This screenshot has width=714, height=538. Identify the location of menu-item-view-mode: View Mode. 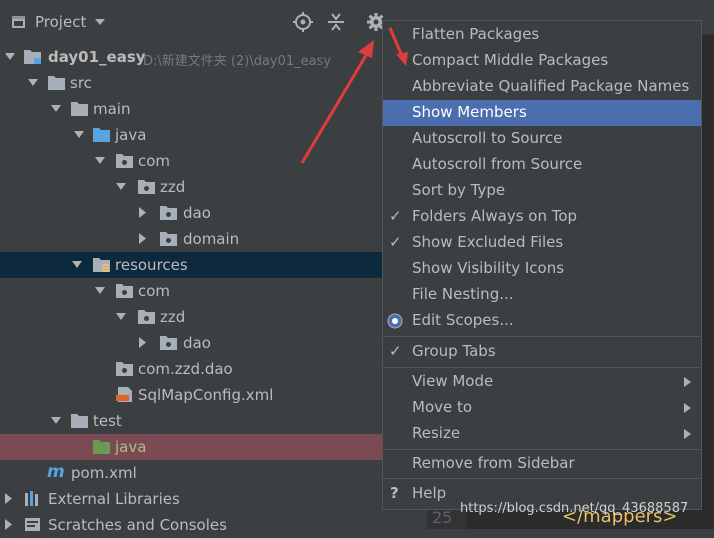
(542, 382).